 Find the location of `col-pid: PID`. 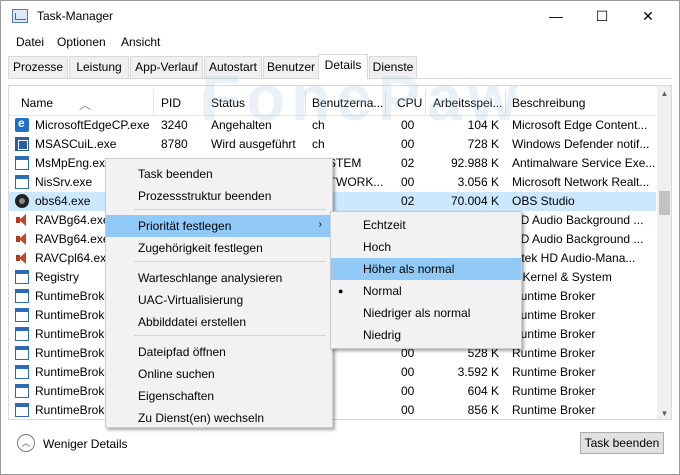

col-pid: PID is located at coordinates (171, 103).